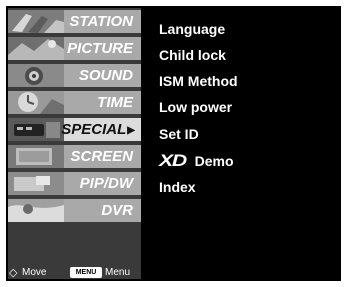 The height and width of the screenshot is (287, 347). I want to click on menu-footer-hint: ◇ Move MENU Menu, so click(74, 273).